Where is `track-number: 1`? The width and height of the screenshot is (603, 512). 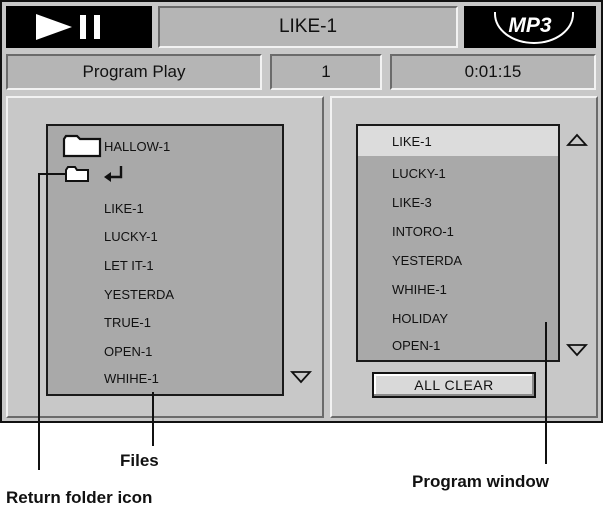 track-number: 1 is located at coordinates (326, 71).